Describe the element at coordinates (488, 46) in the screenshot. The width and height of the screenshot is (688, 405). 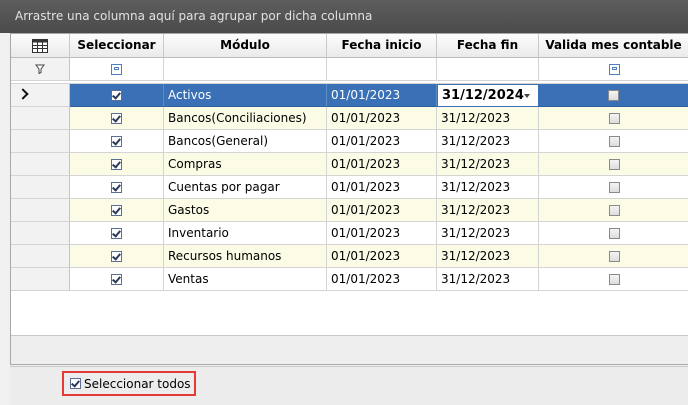
I see `column-header-fecha-fin: Fecha fin` at that location.